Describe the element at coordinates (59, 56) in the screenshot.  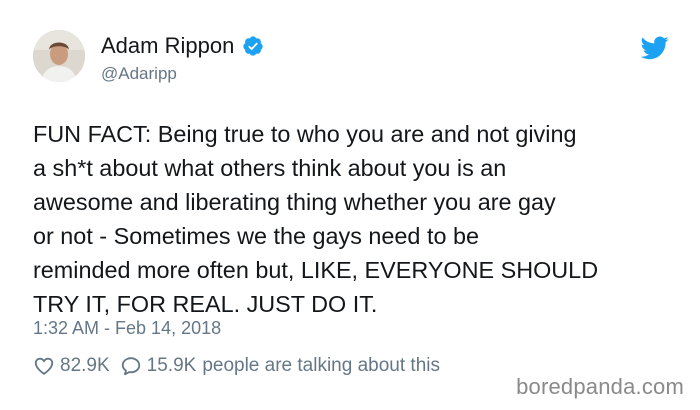
I see `avatar` at that location.